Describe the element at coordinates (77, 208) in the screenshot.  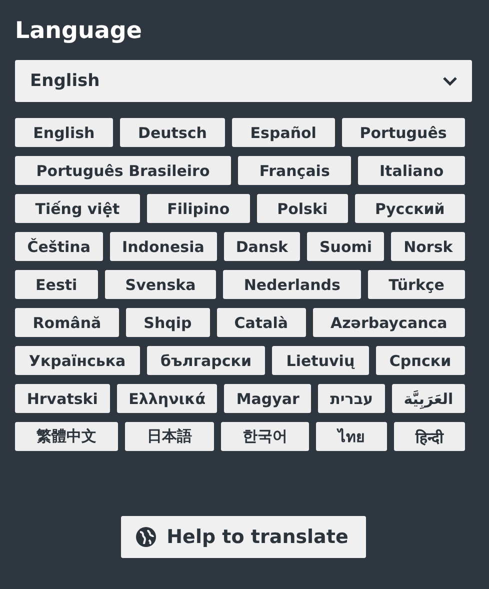
I see `language-button: Tiếng việt` at that location.